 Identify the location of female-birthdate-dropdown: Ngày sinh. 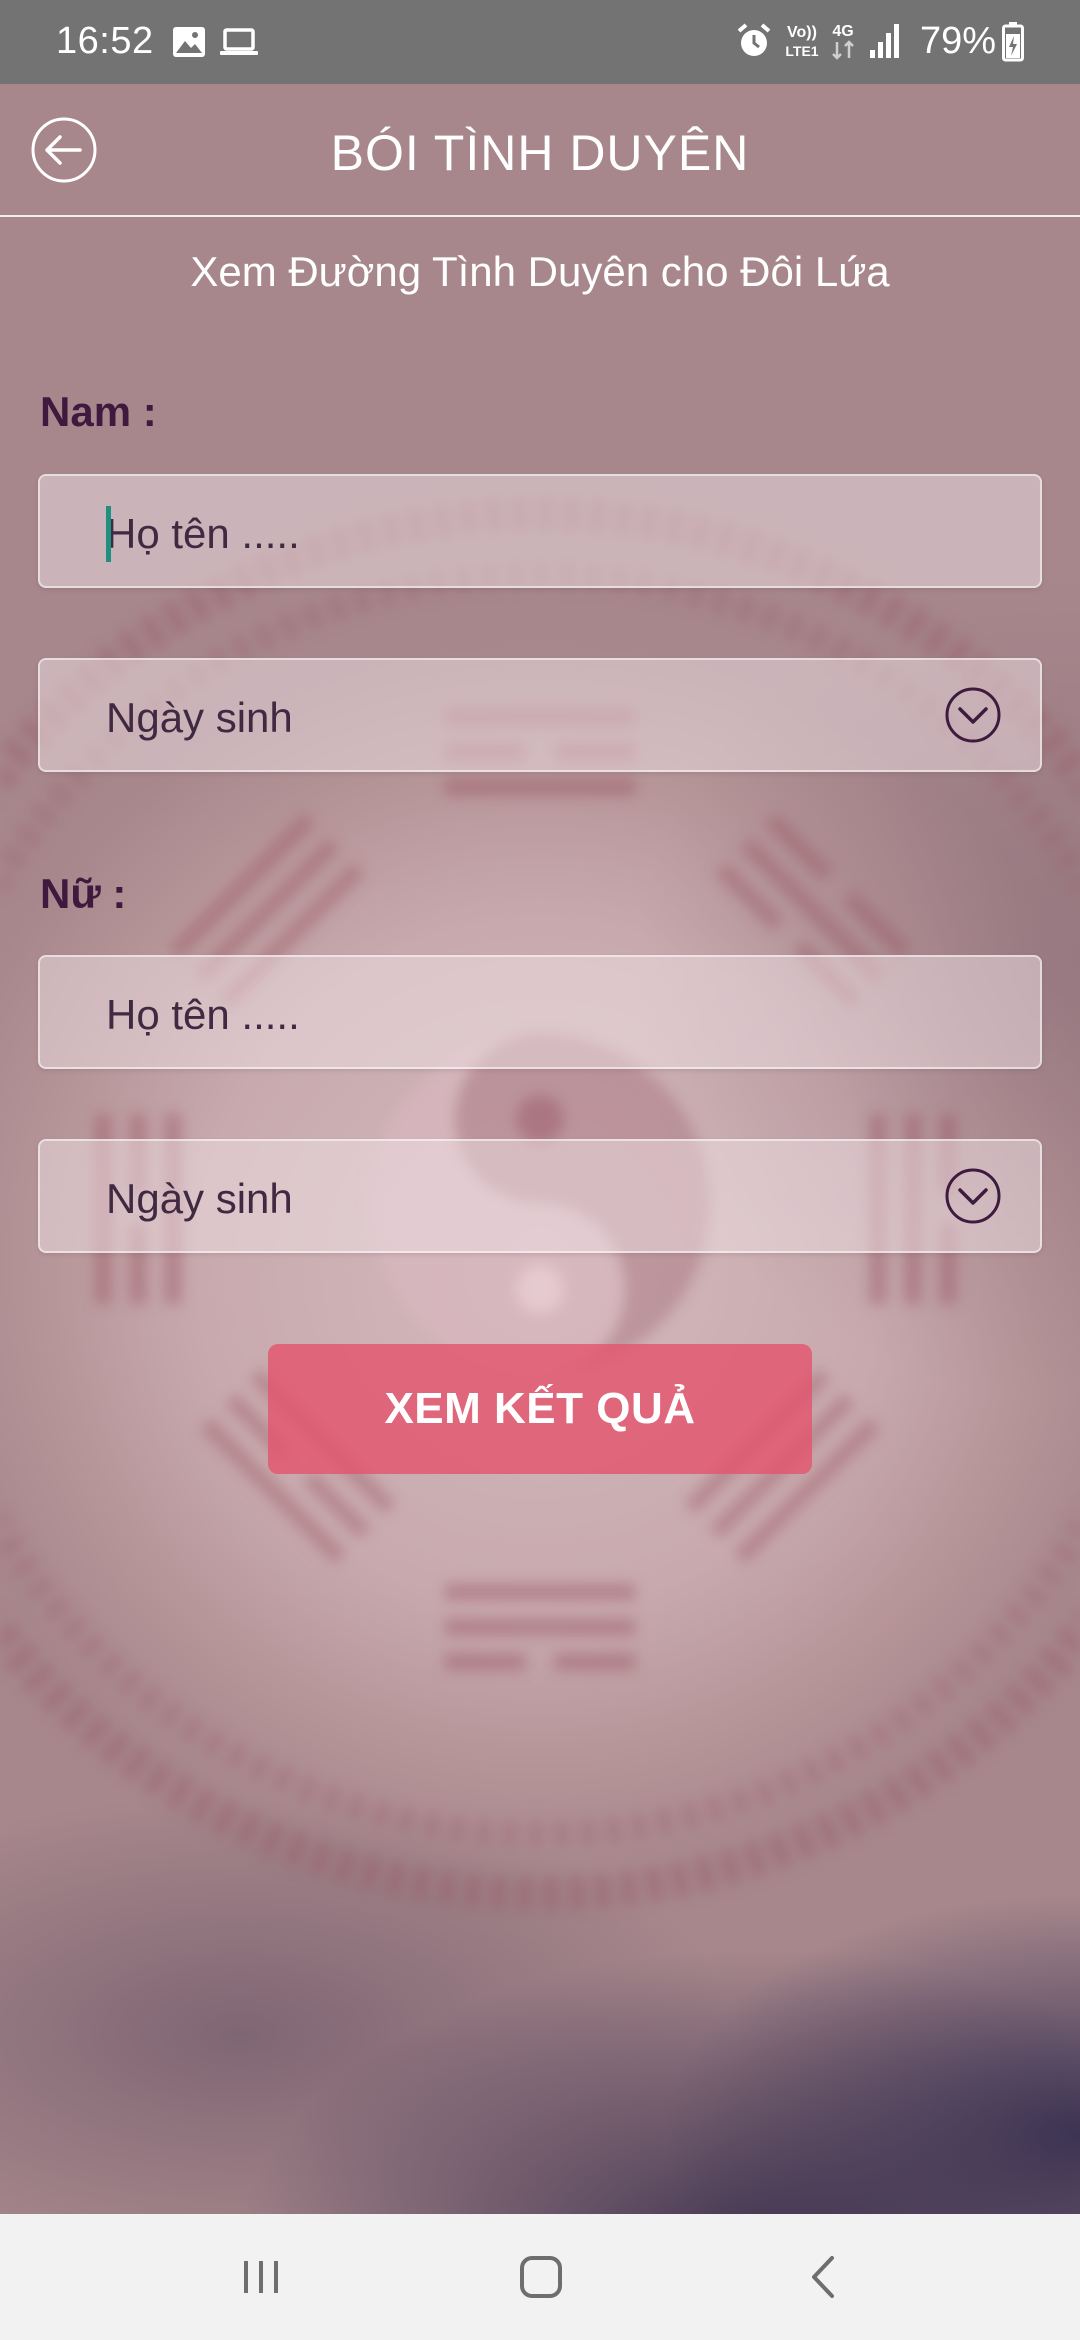
(540, 1196).